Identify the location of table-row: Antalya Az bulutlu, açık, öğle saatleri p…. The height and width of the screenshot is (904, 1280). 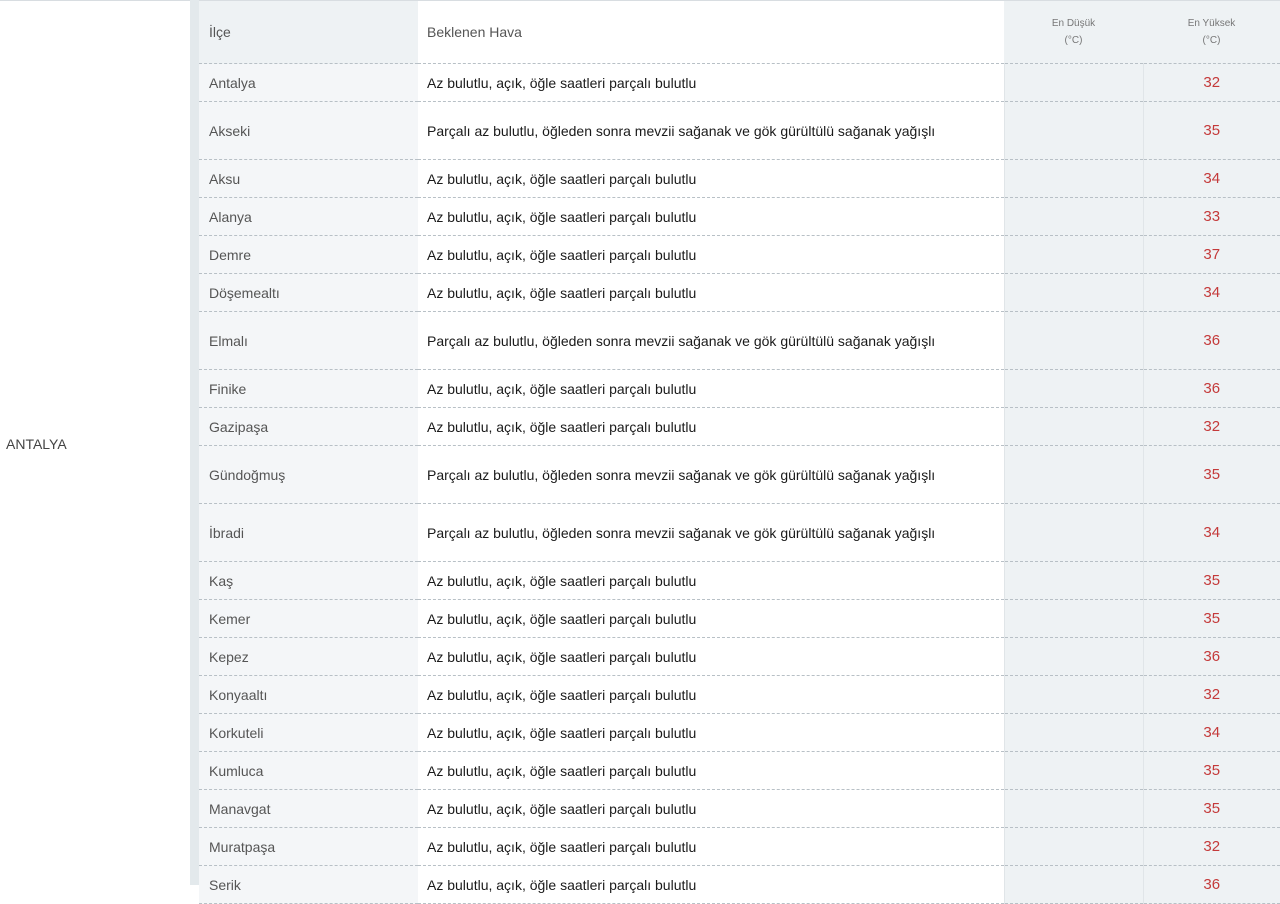
(739, 82).